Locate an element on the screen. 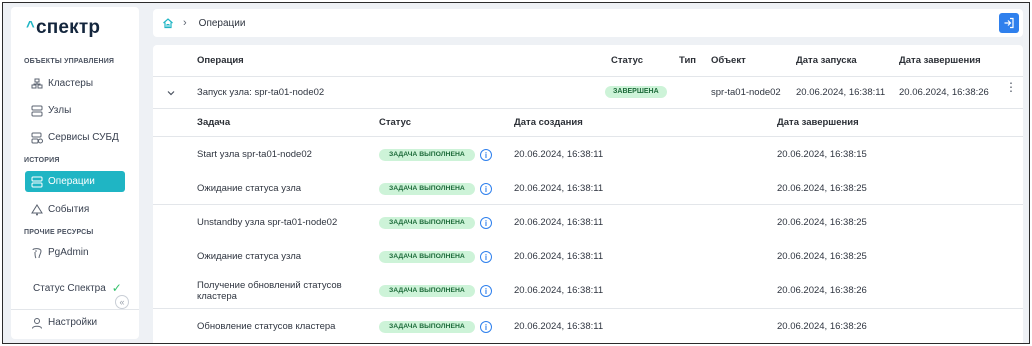 The image size is (1032, 346). logo: ^спектр is located at coordinates (63, 28).